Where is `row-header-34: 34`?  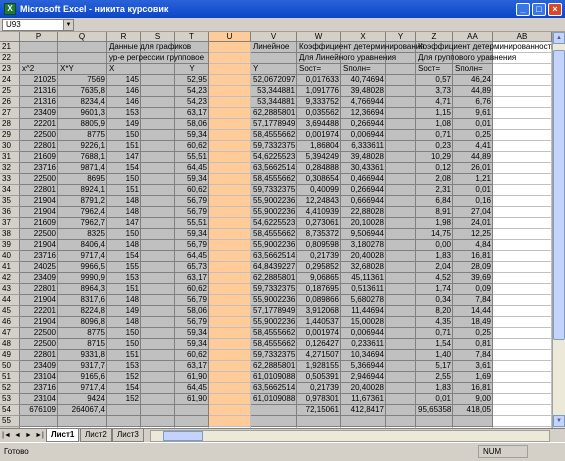 row-header-34: 34 is located at coordinates (10, 190).